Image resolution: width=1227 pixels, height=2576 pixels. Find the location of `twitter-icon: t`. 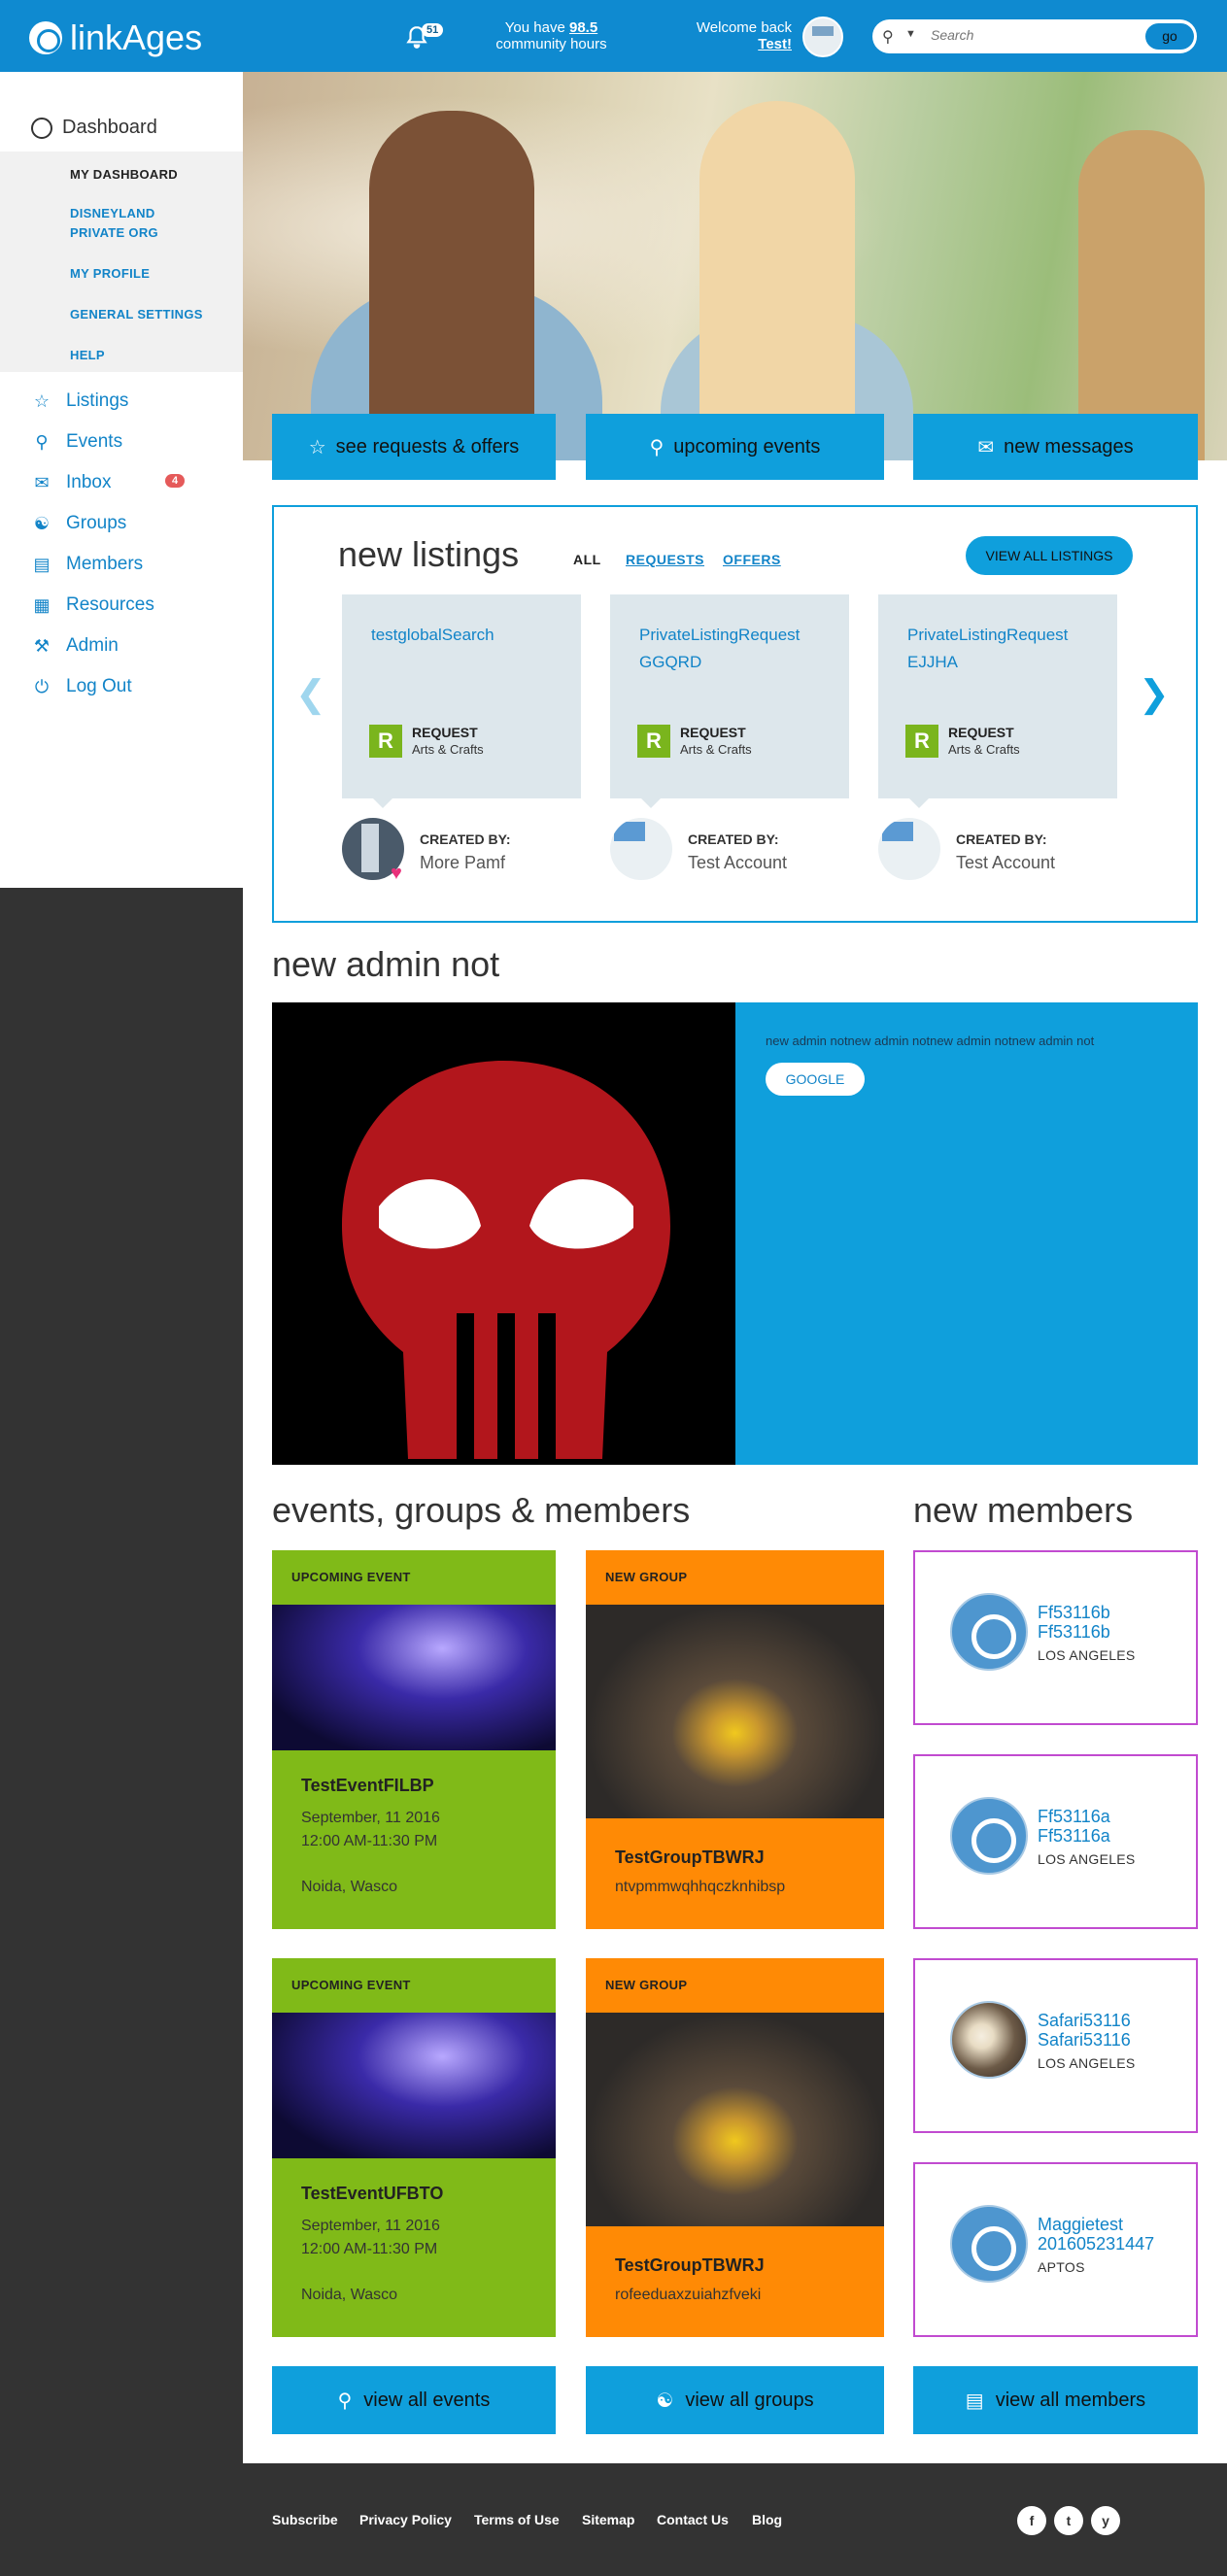

twitter-icon: t is located at coordinates (1068, 2520).